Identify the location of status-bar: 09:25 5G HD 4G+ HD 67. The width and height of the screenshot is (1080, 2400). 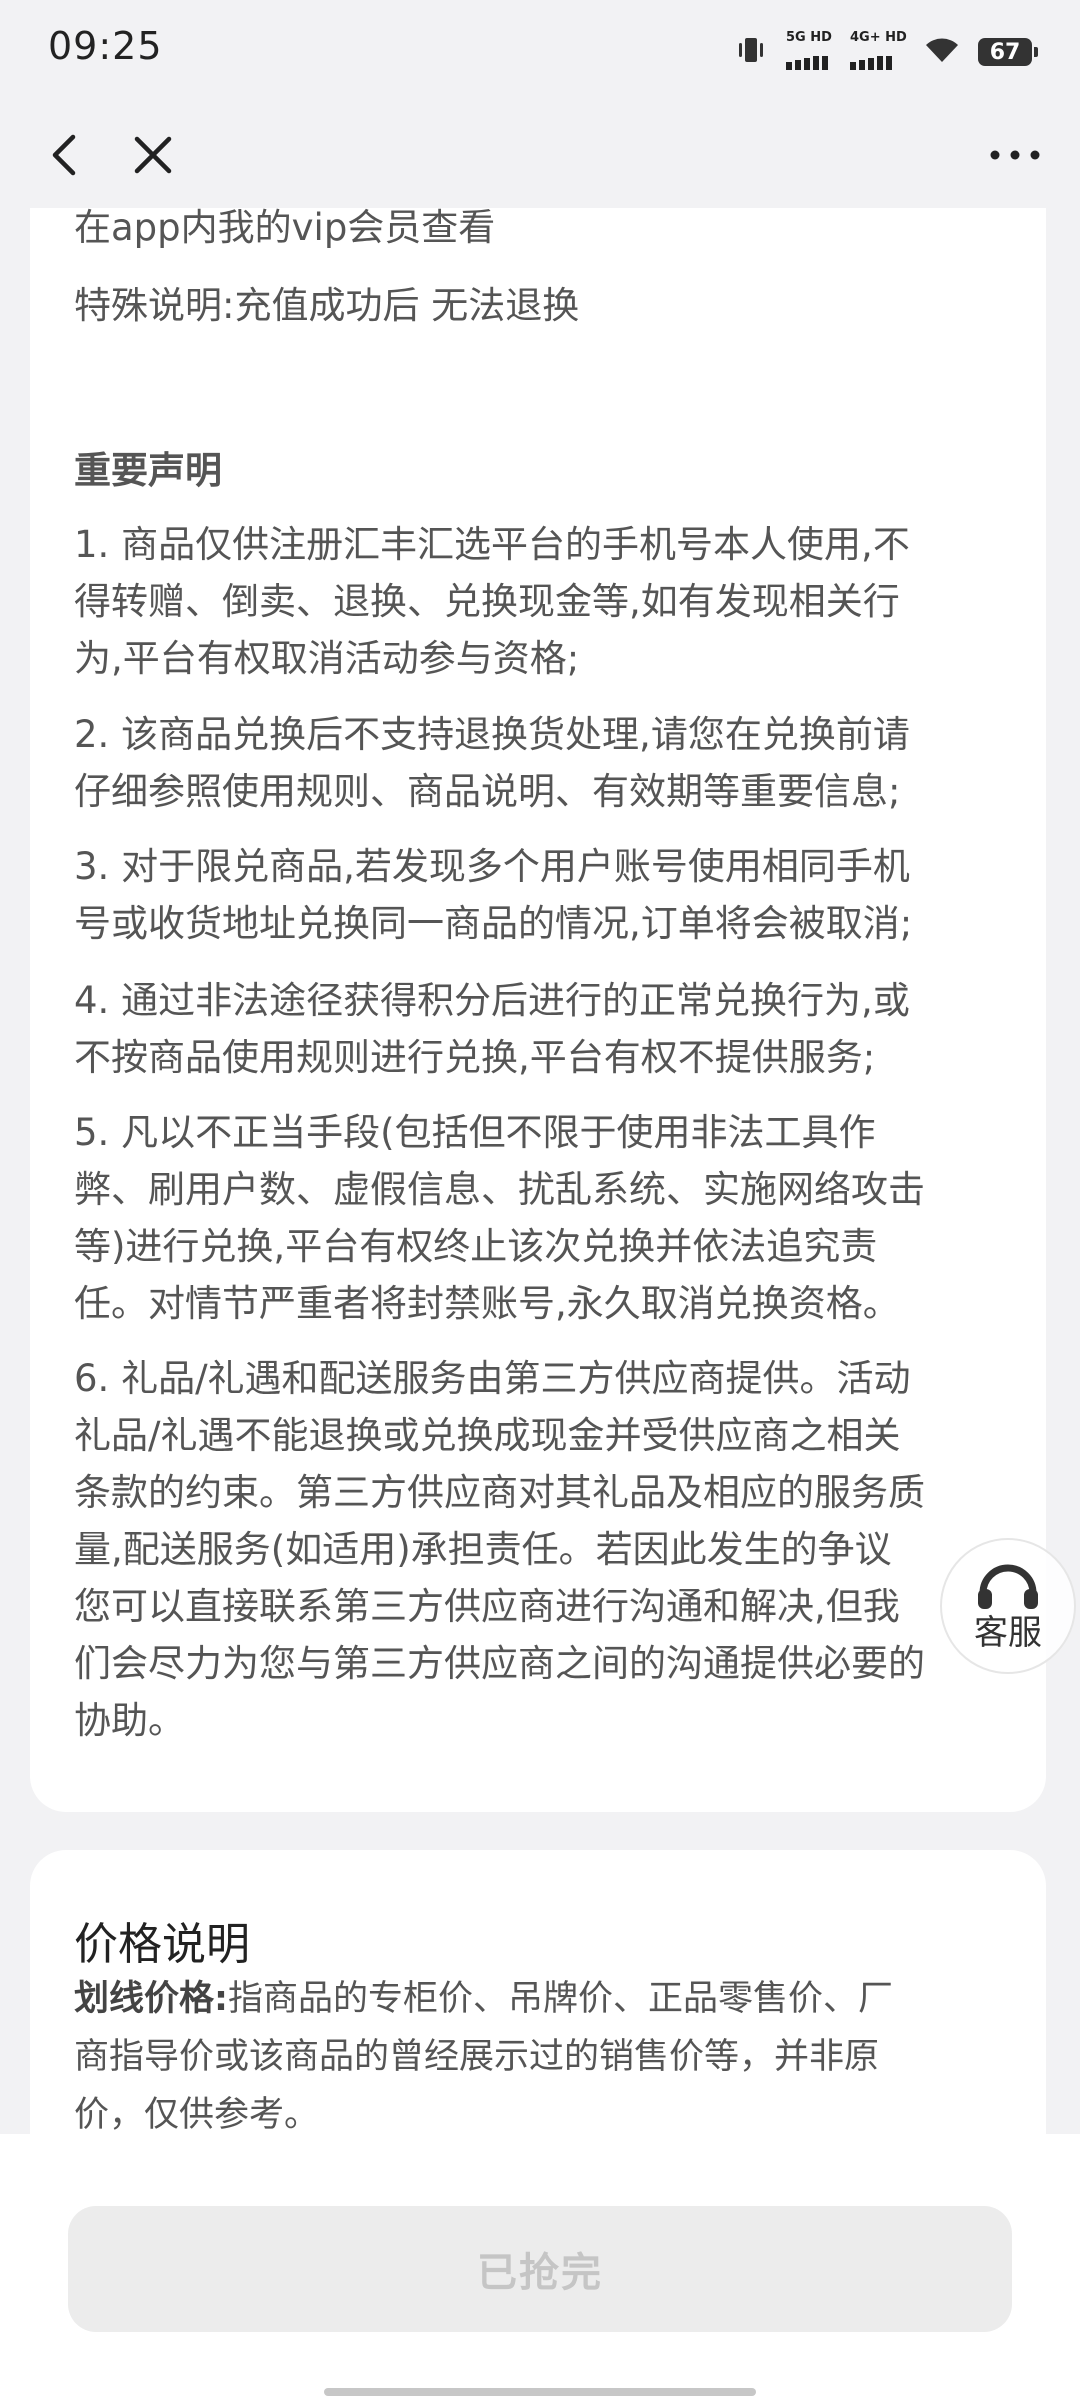
(540, 50).